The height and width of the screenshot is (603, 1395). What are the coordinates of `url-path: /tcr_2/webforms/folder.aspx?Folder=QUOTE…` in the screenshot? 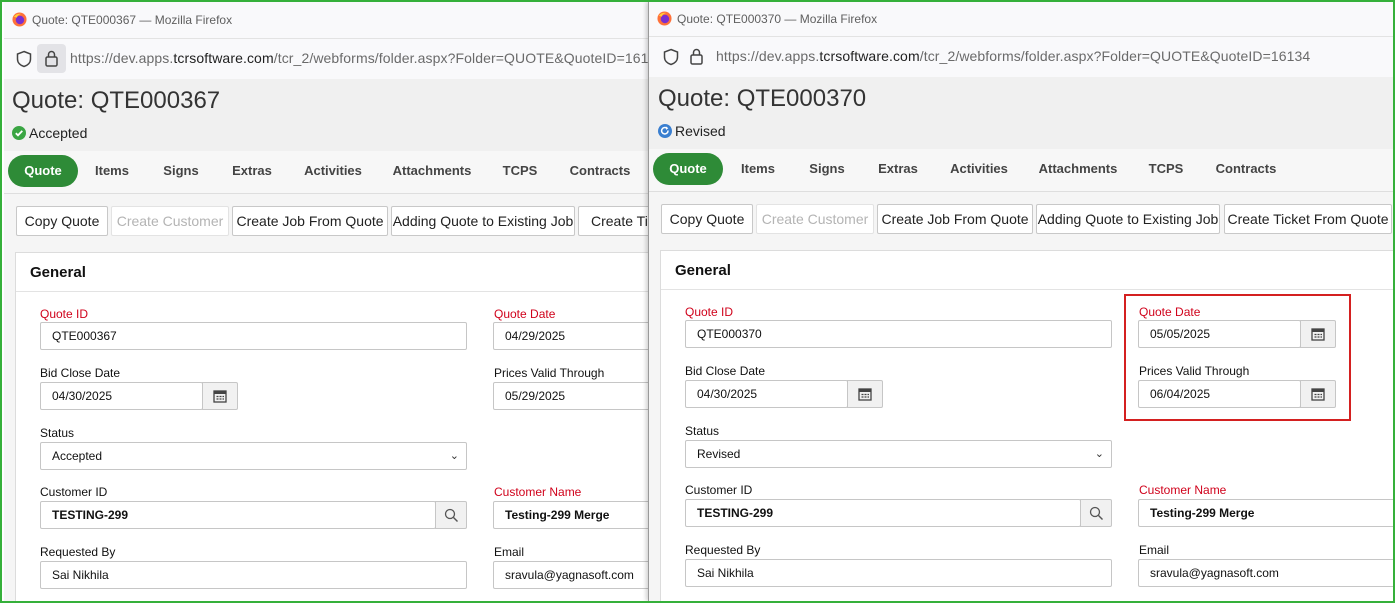 It's located at (1115, 56).